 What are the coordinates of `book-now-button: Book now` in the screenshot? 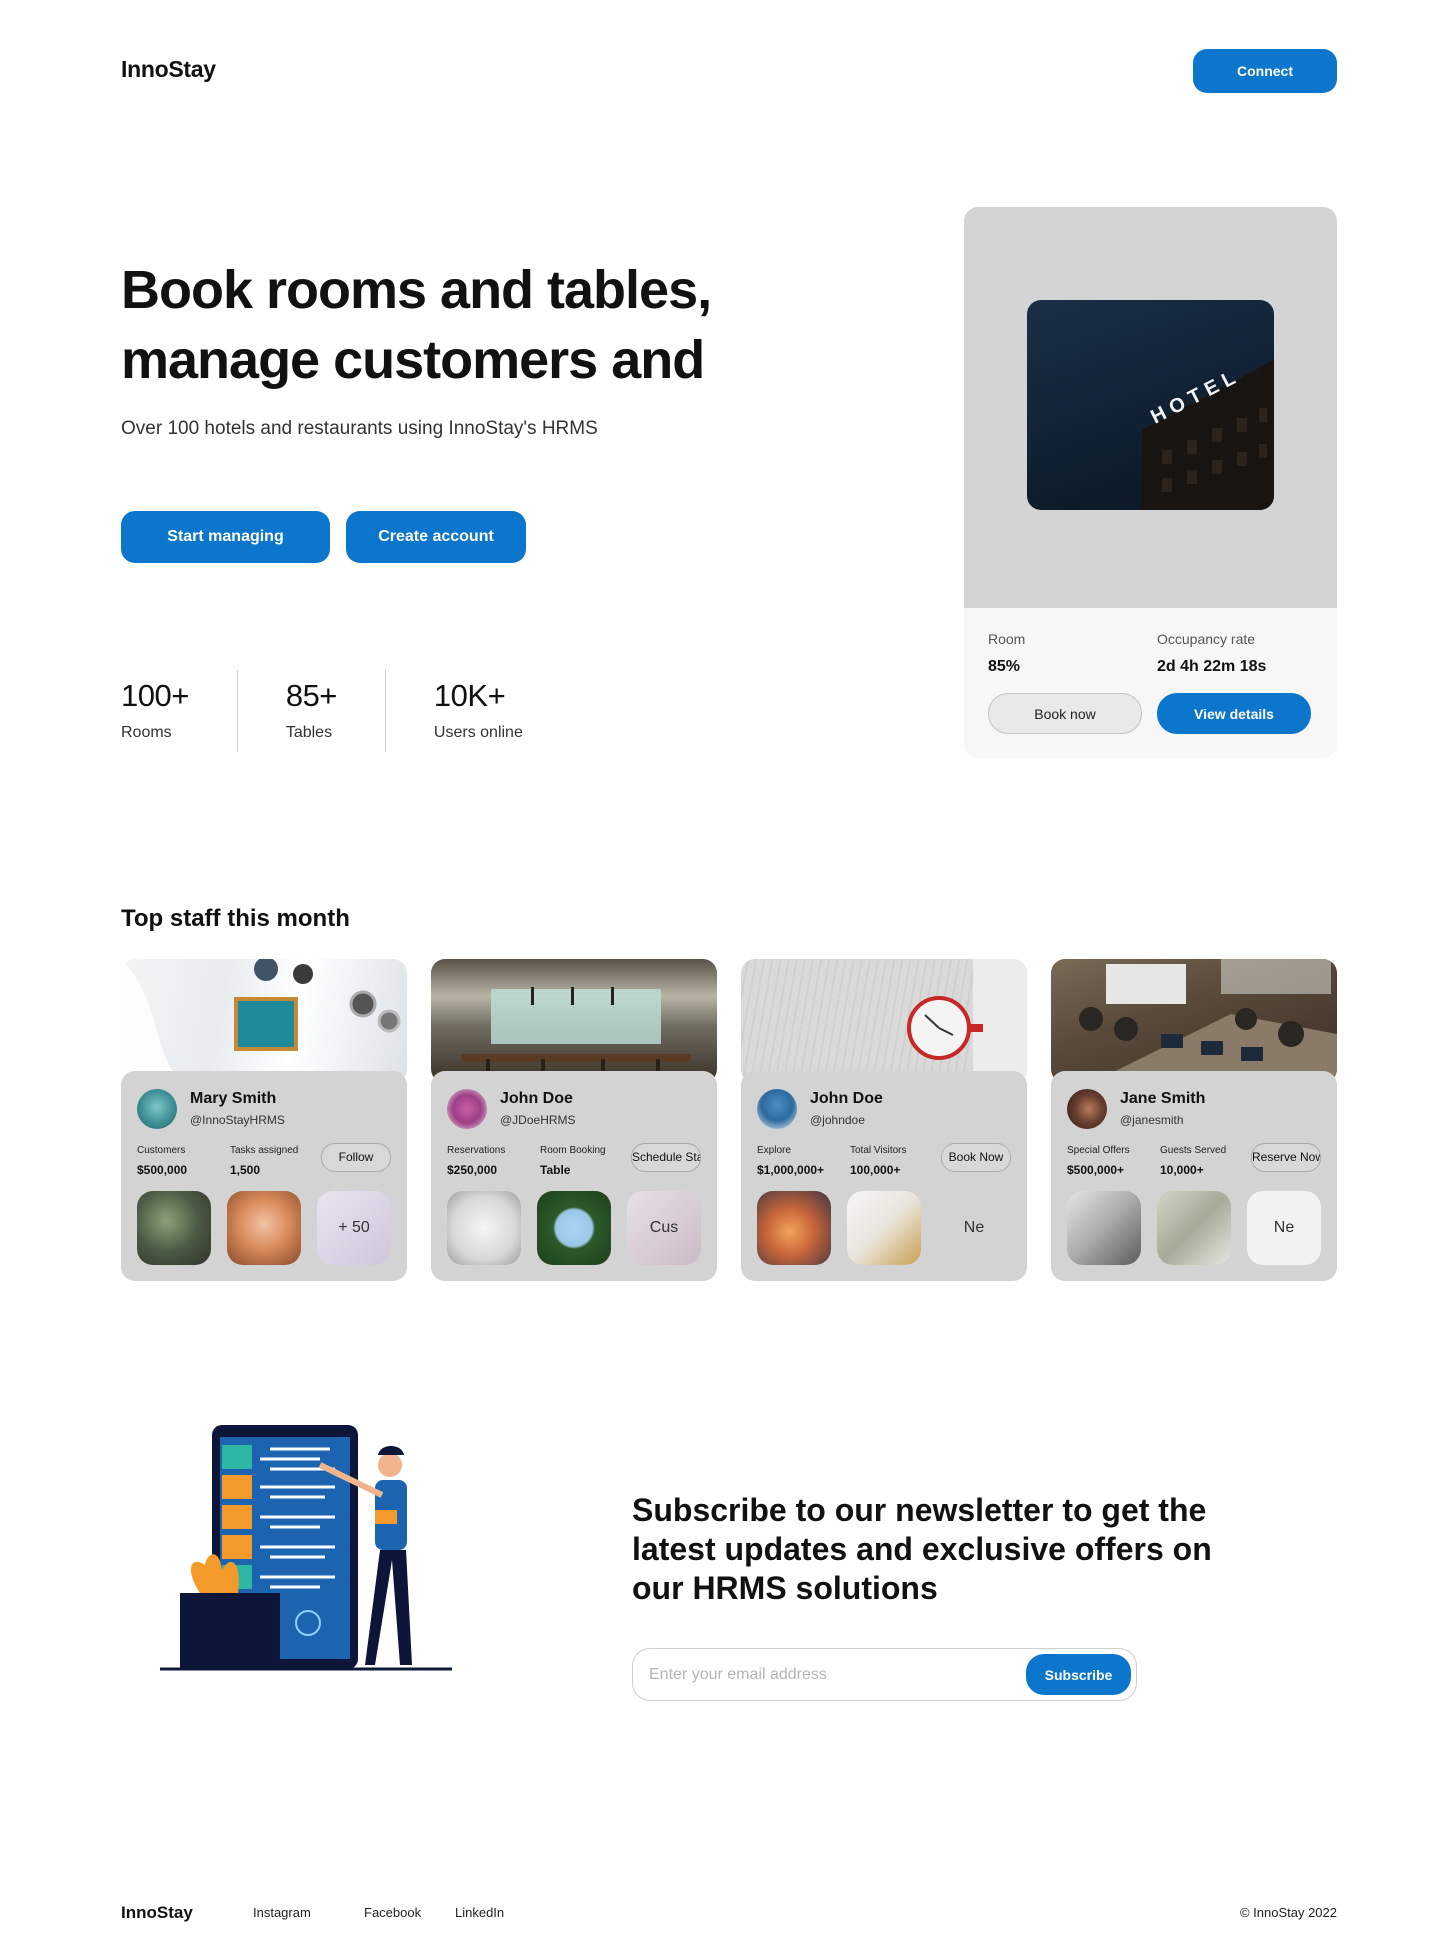 It's located at (1065, 713).